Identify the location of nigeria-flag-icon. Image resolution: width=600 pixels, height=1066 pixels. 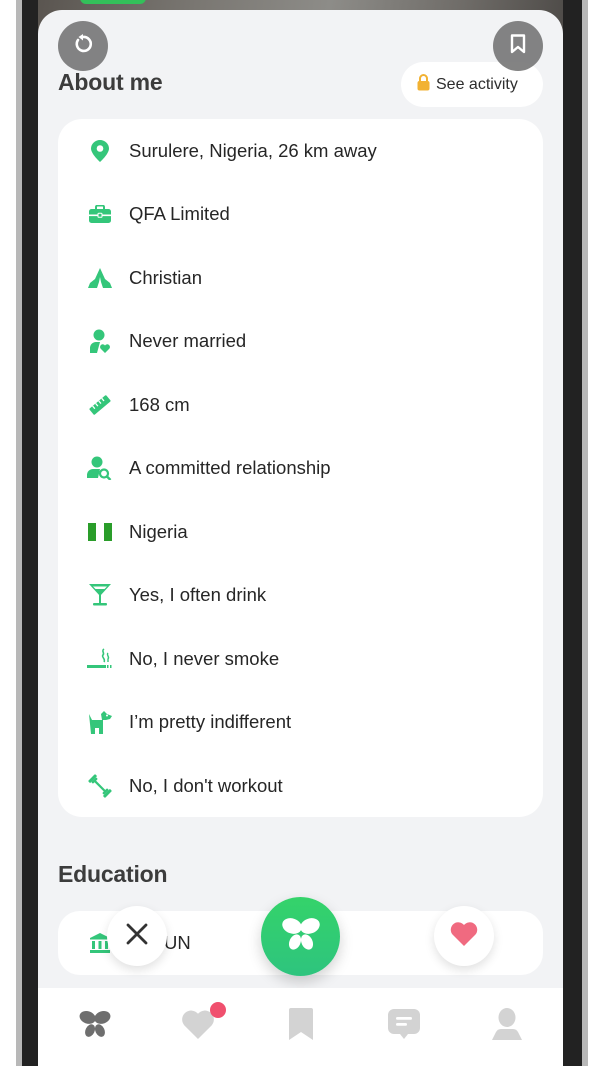
(100, 532).